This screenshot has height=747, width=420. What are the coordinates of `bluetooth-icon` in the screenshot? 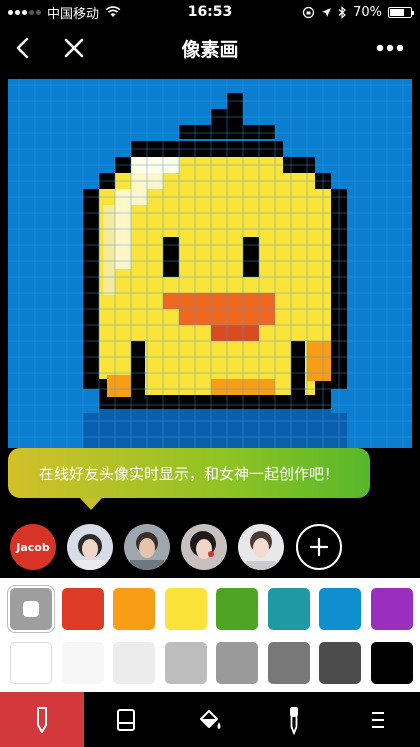 It's located at (342, 12).